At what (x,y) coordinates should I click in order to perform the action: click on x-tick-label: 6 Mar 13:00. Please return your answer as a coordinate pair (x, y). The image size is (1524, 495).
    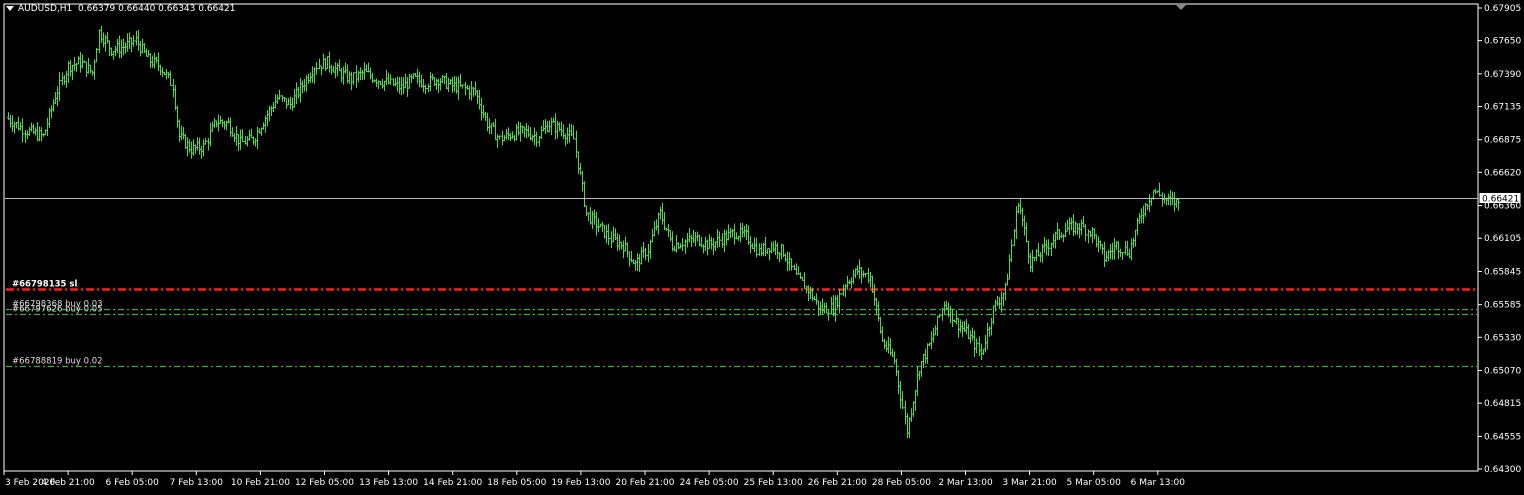
    Looking at the image, I should click on (1158, 483).